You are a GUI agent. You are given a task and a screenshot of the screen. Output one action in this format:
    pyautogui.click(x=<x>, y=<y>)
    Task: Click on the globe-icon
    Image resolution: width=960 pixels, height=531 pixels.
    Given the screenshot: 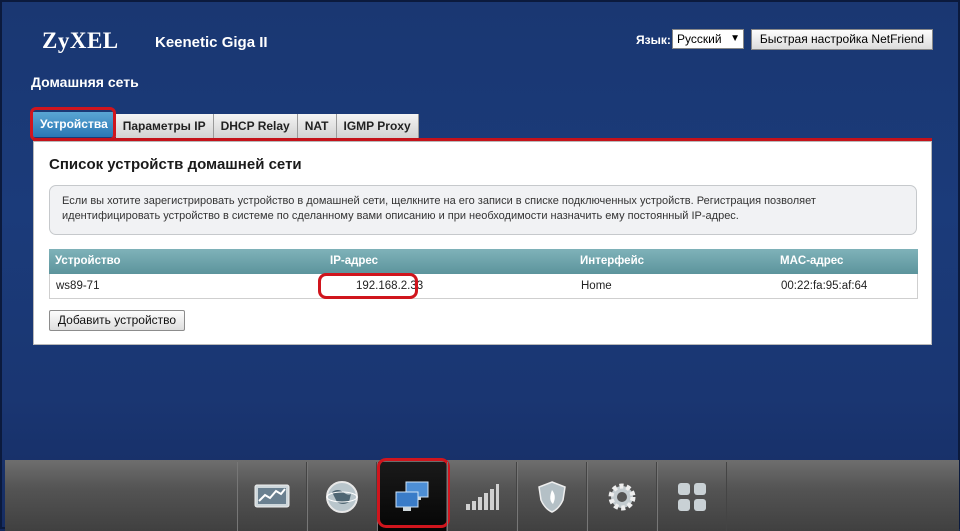 What is the action you would take?
    pyautogui.click(x=342, y=496)
    